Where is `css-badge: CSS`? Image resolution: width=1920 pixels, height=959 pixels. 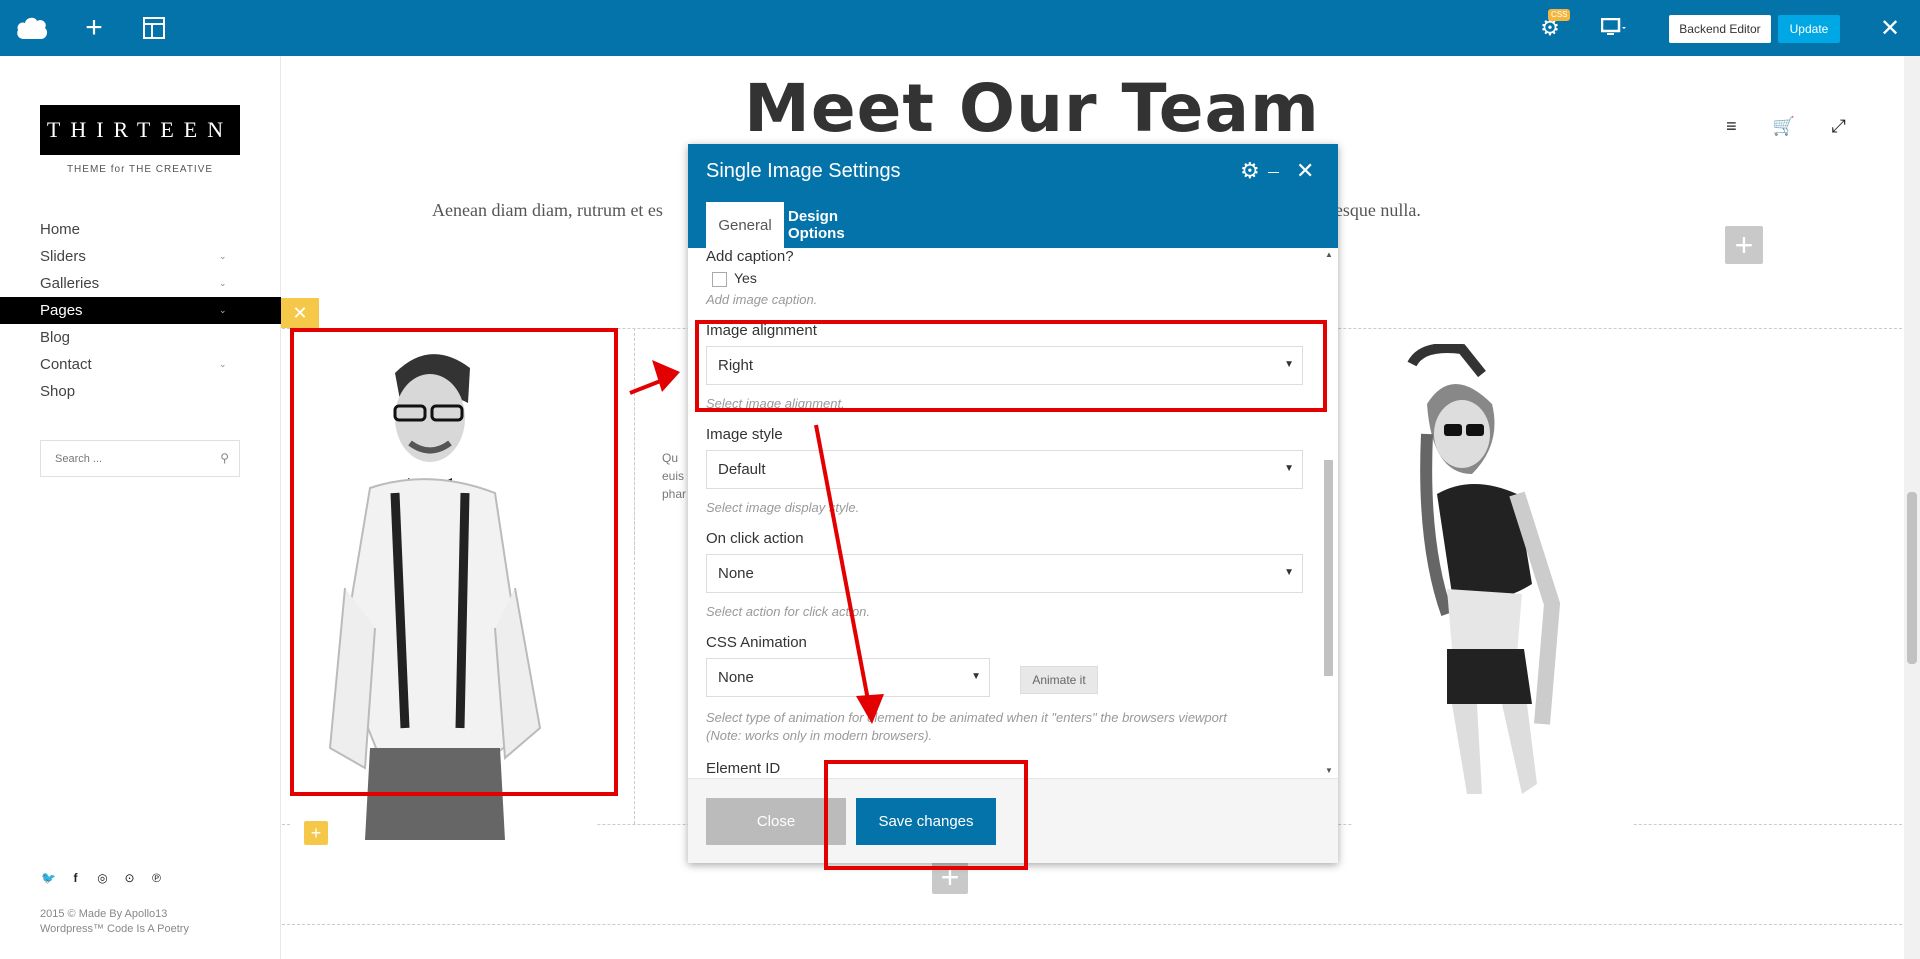 css-badge: CSS is located at coordinates (1559, 15).